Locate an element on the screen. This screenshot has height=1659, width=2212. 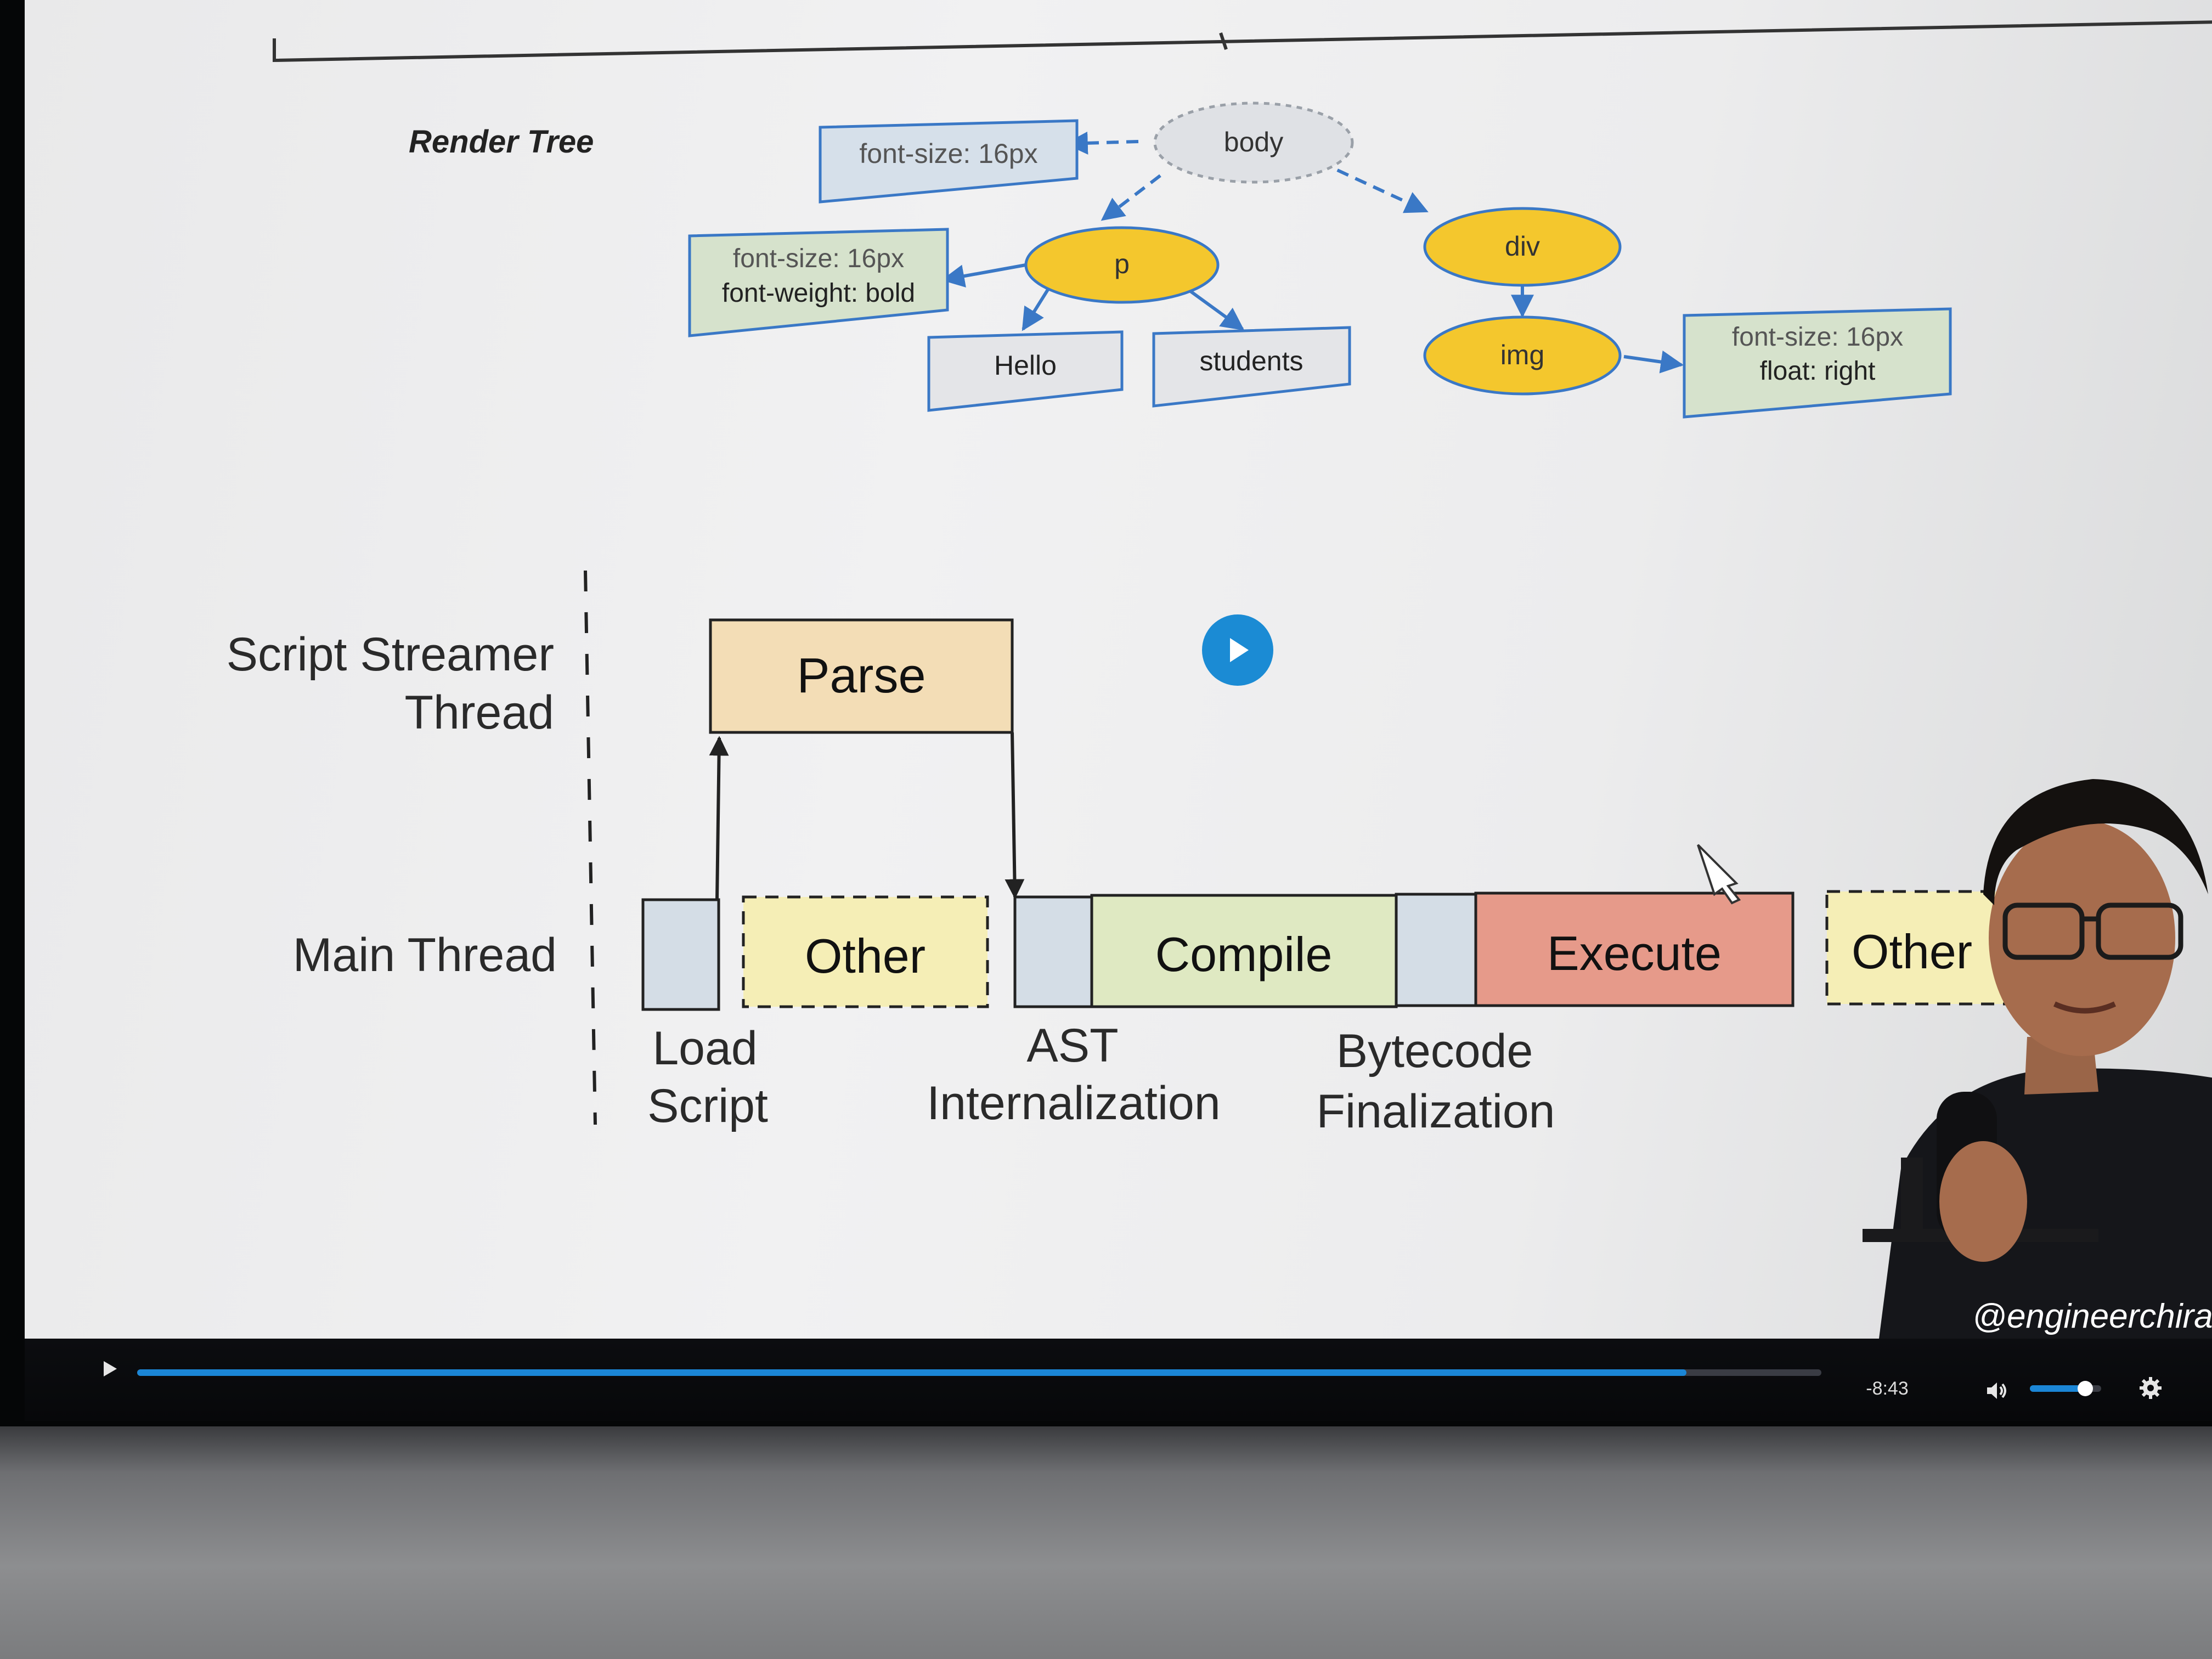
tree-node-body: body is located at coordinates (1253, 143).